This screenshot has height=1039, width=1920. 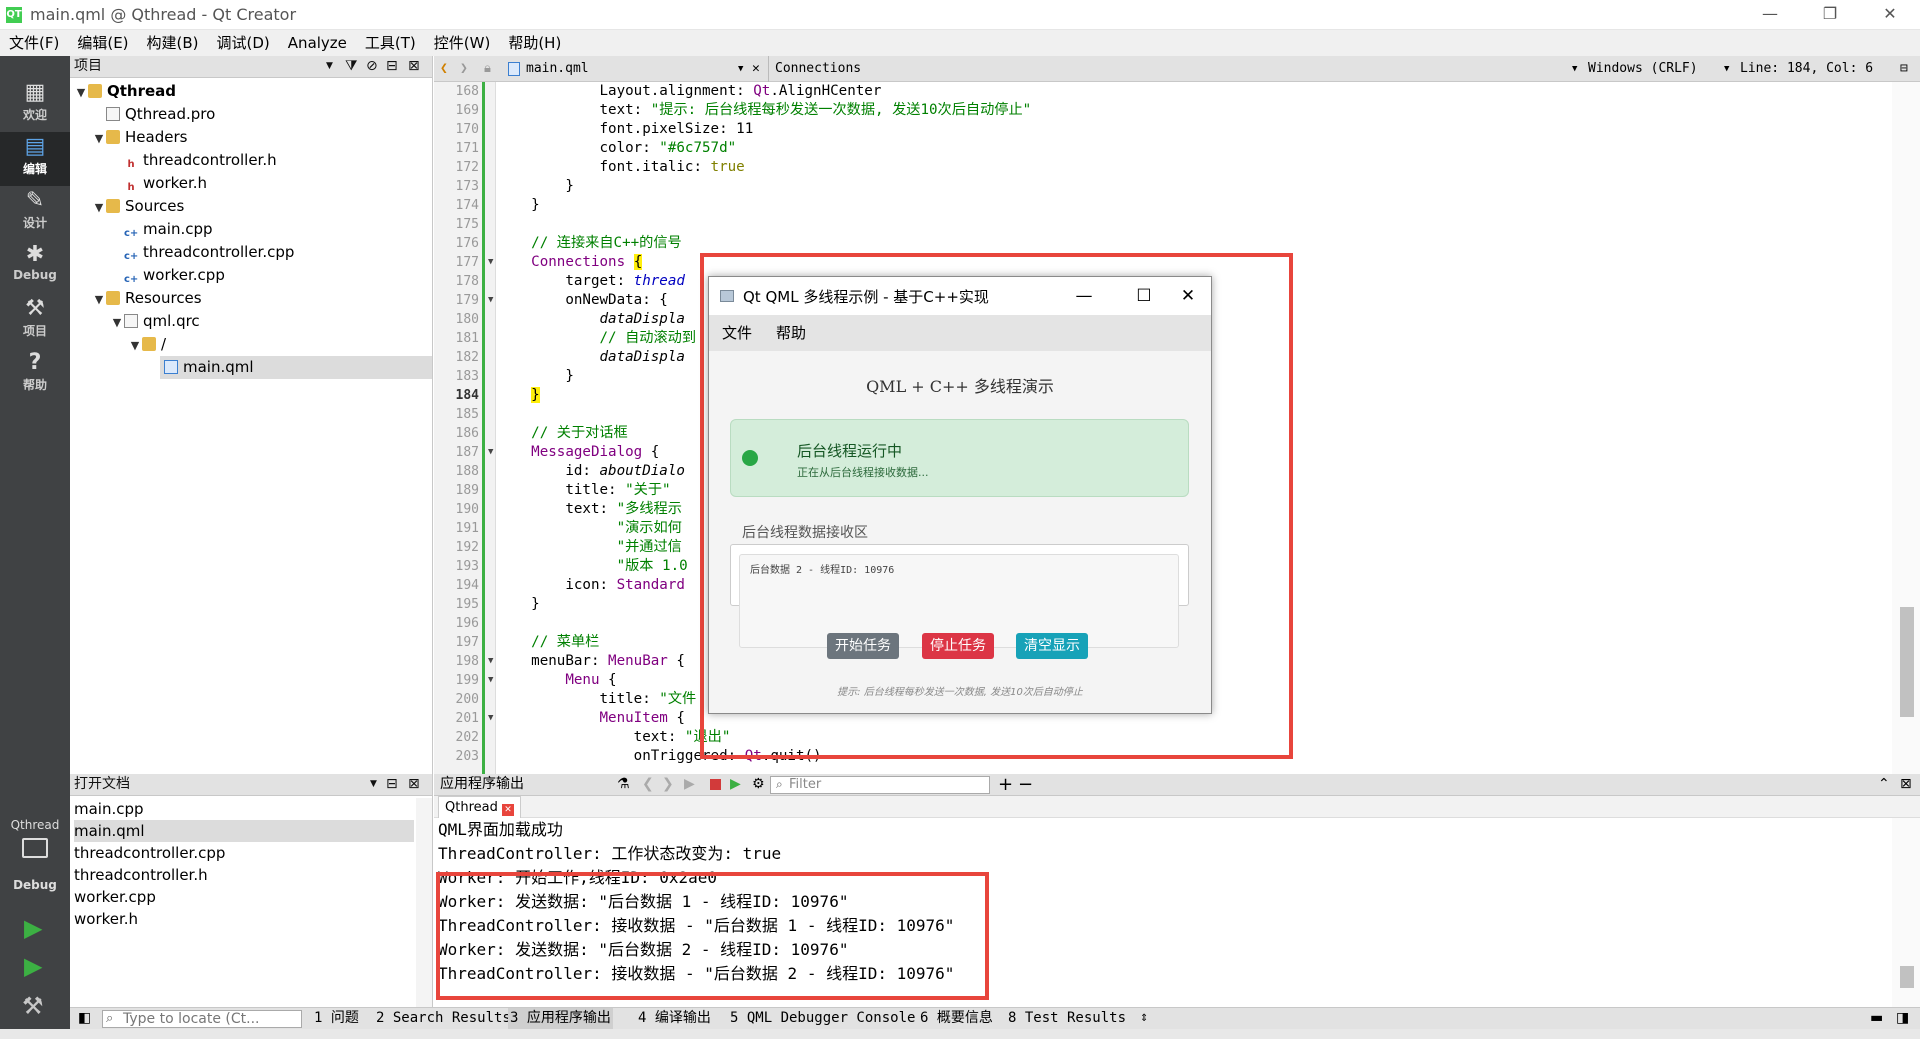 What do you see at coordinates (251, 137) in the screenshot?
I see `tree-item-headers: ▼ Headers` at bounding box center [251, 137].